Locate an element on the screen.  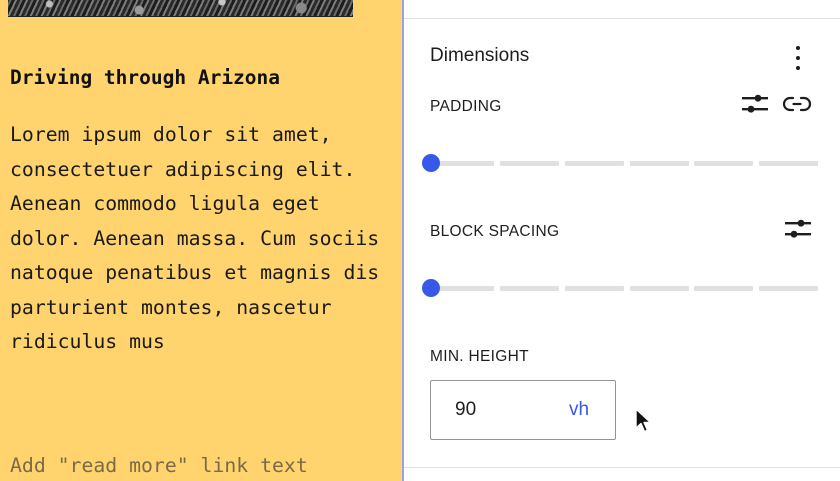
min-height-input is located at coordinates (503, 410).